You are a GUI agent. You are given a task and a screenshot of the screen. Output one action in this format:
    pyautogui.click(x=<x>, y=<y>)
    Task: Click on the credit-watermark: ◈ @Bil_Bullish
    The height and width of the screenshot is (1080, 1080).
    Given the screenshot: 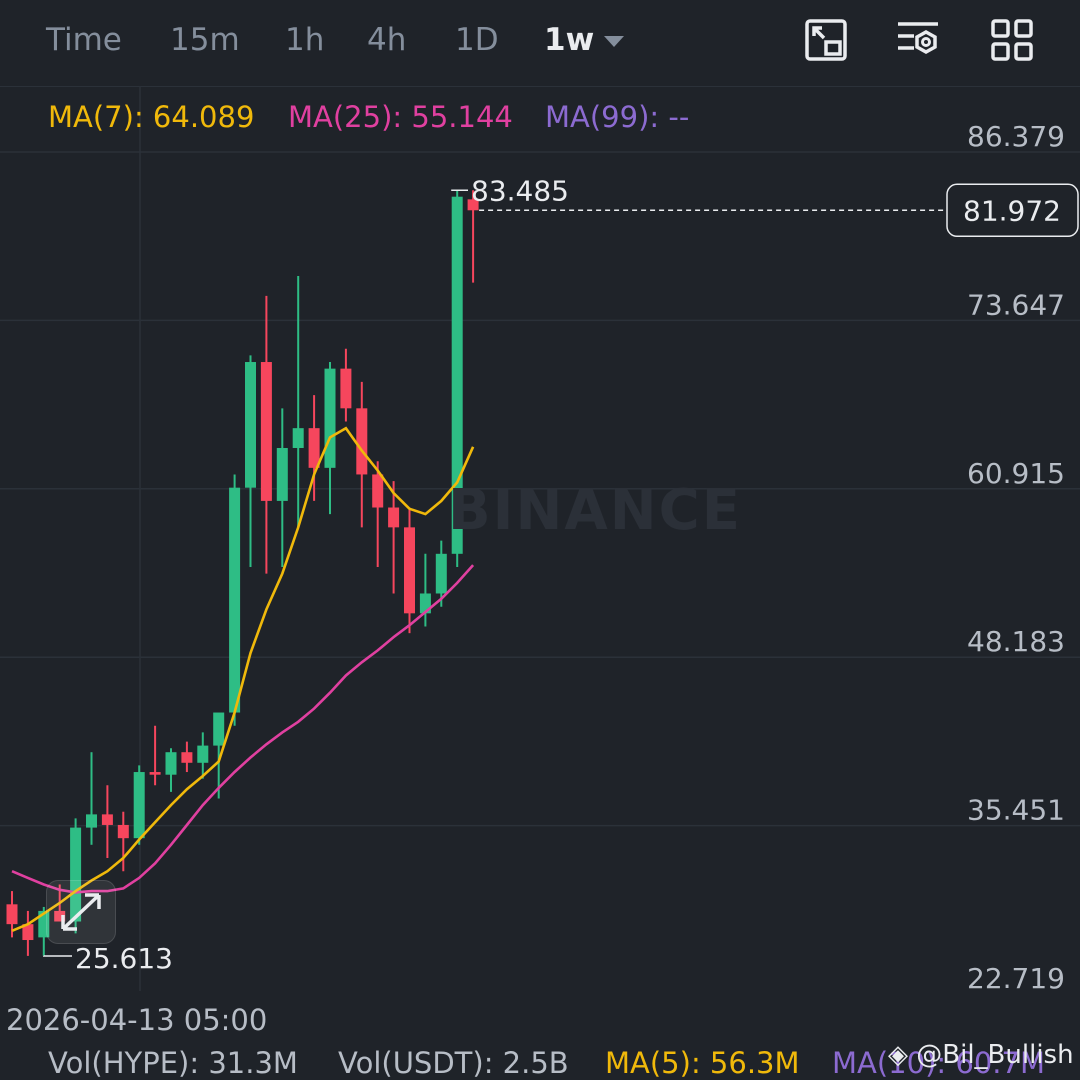 What is the action you would take?
    pyautogui.click(x=981, y=1055)
    